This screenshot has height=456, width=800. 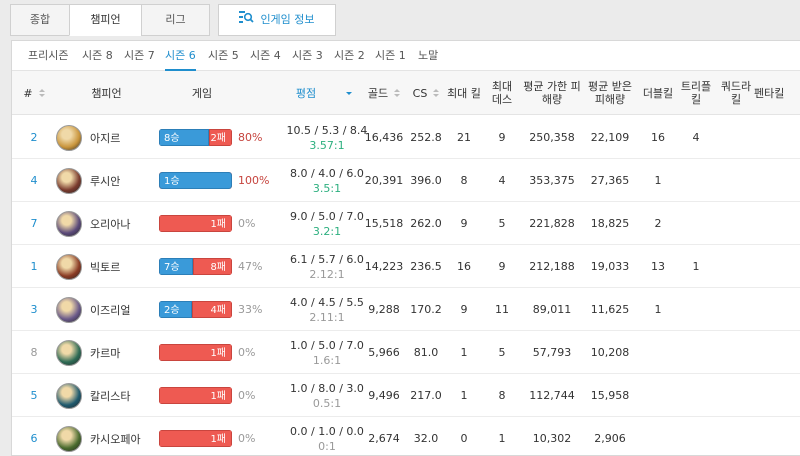 I want to click on kda-cell: 9.0 / 5.0 / 7.0 3.2:1, so click(x=327, y=223).